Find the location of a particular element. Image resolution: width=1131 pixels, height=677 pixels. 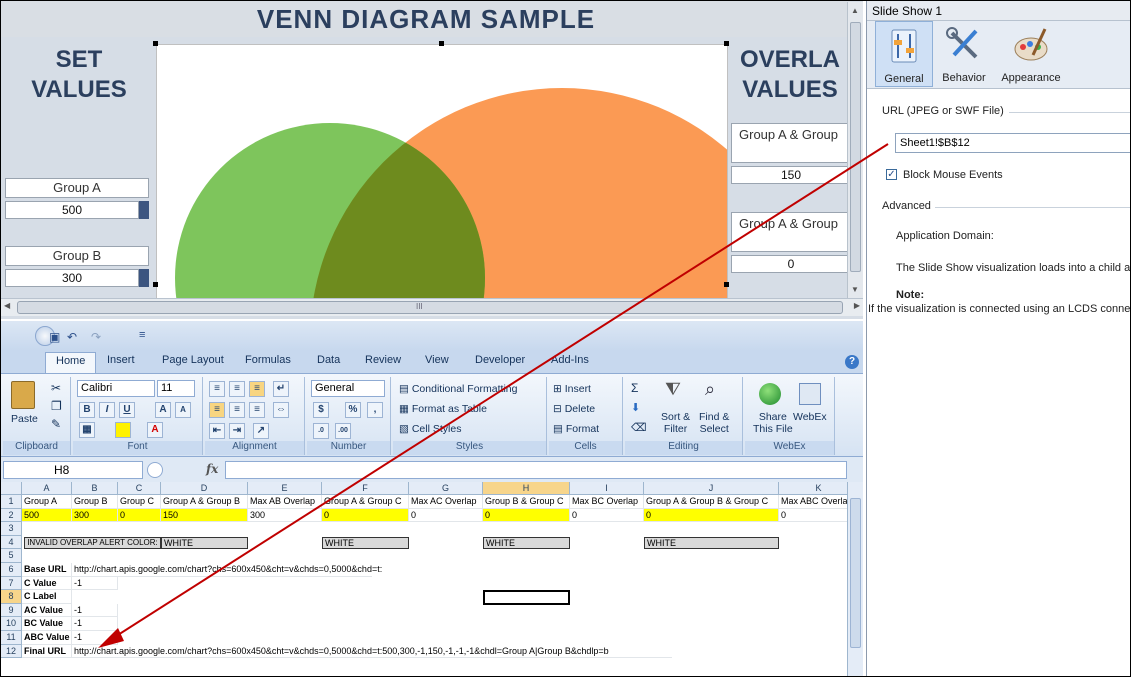

row-header-1: 1 is located at coordinates (11, 502).